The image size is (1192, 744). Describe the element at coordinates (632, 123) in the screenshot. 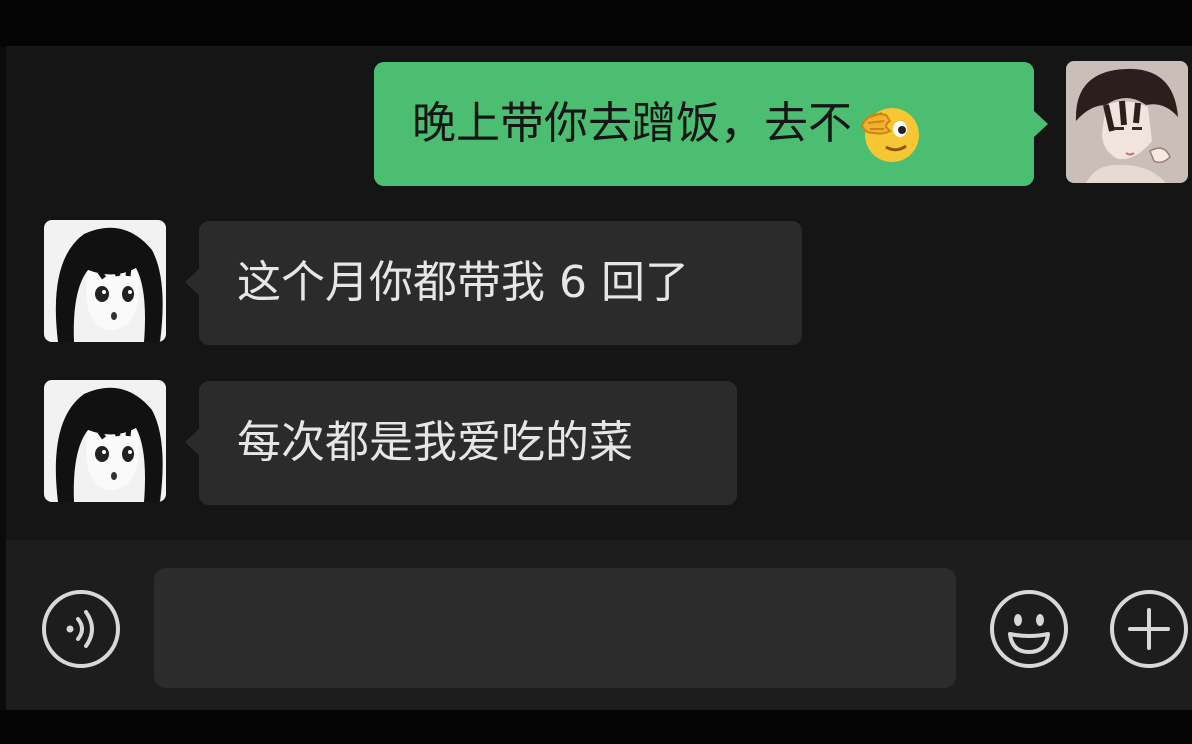

I see `message-text: 晚上带你去蹭饭，去不` at that location.